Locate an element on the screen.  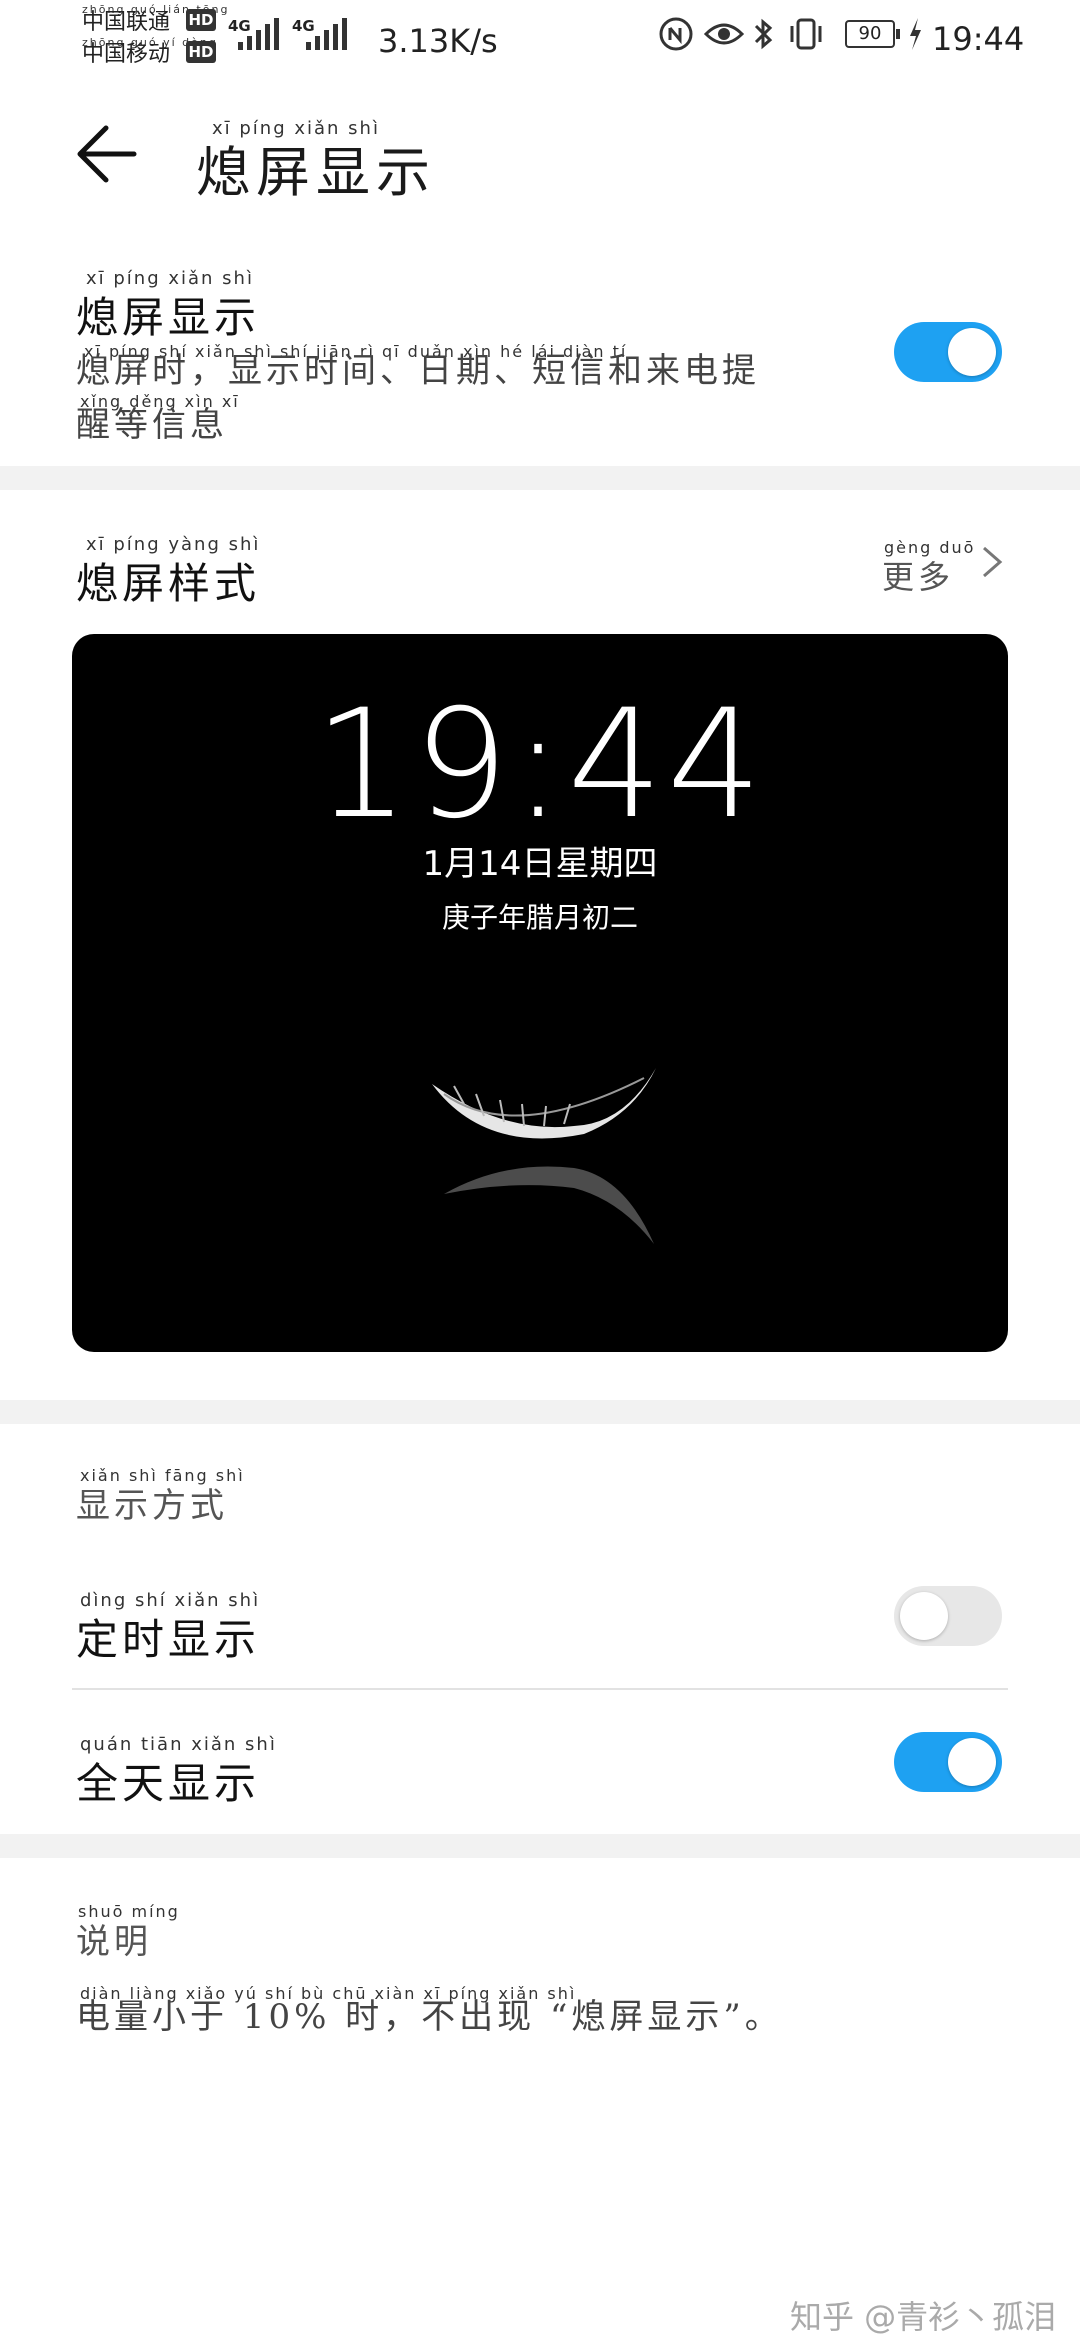
carrier1-label: 中国联通 is located at coordinates (126, 22).